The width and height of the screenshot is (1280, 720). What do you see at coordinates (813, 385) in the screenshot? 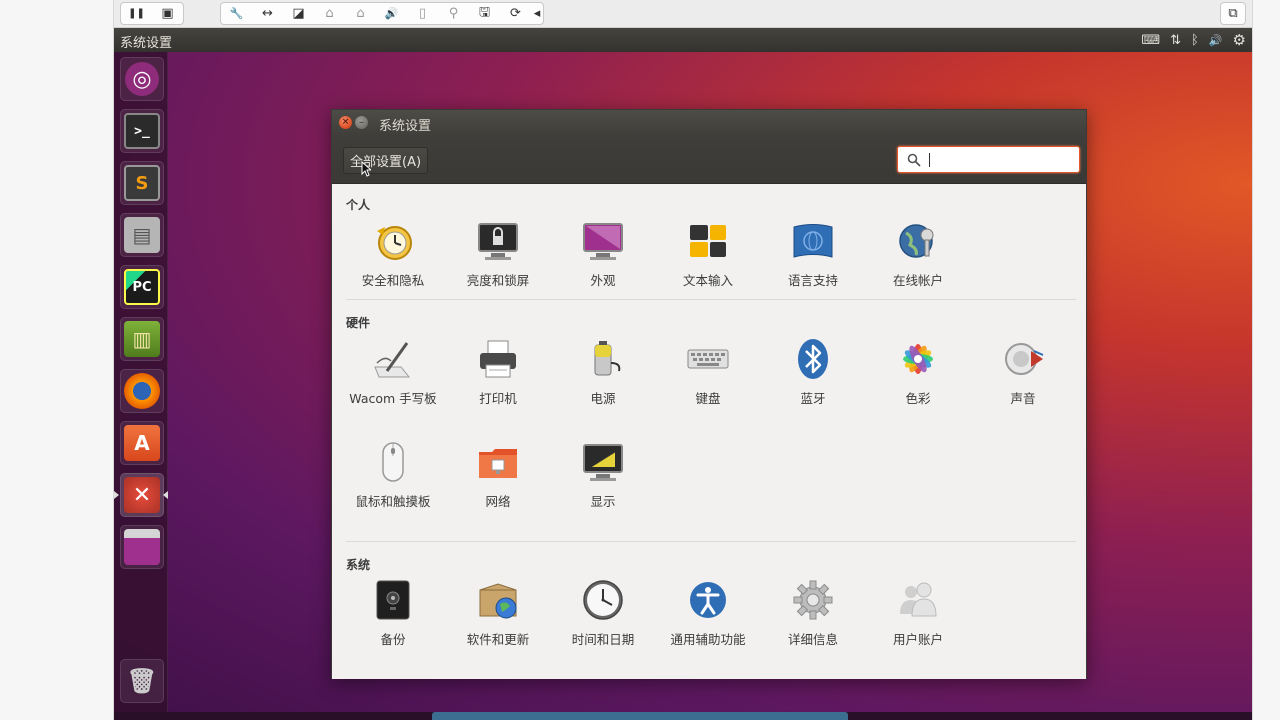
I see `tile-bluetooth: 蓝牙` at bounding box center [813, 385].